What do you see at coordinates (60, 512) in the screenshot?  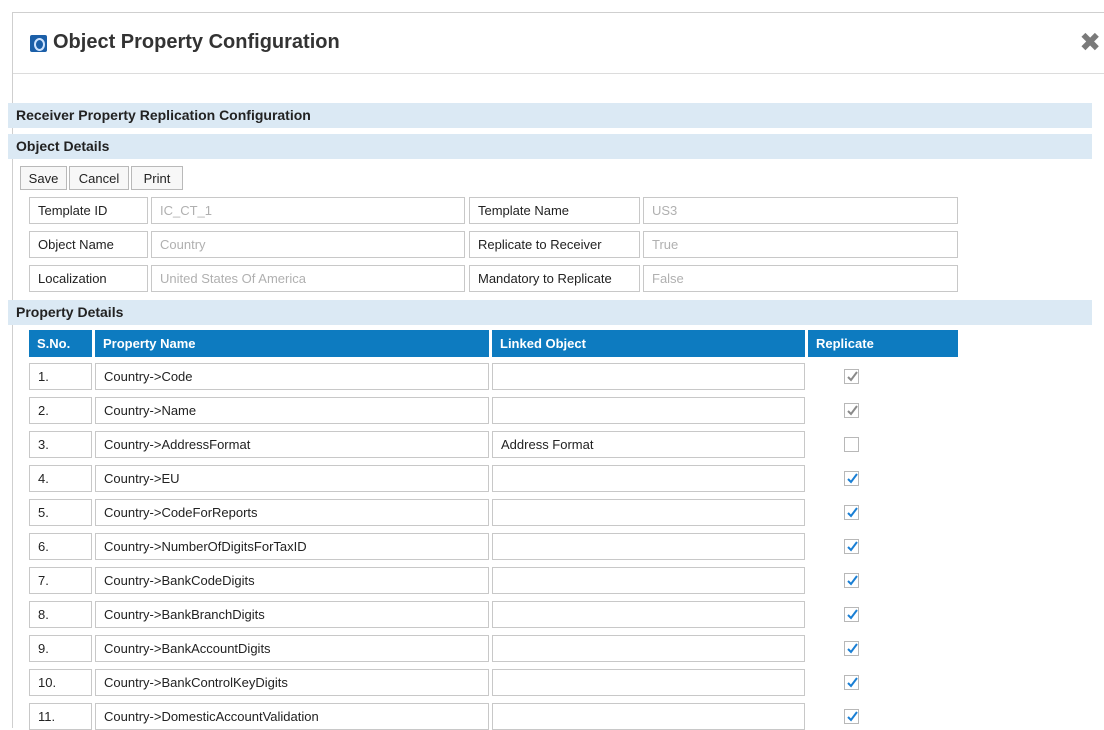 I see `row-sno-cell: 5.` at bounding box center [60, 512].